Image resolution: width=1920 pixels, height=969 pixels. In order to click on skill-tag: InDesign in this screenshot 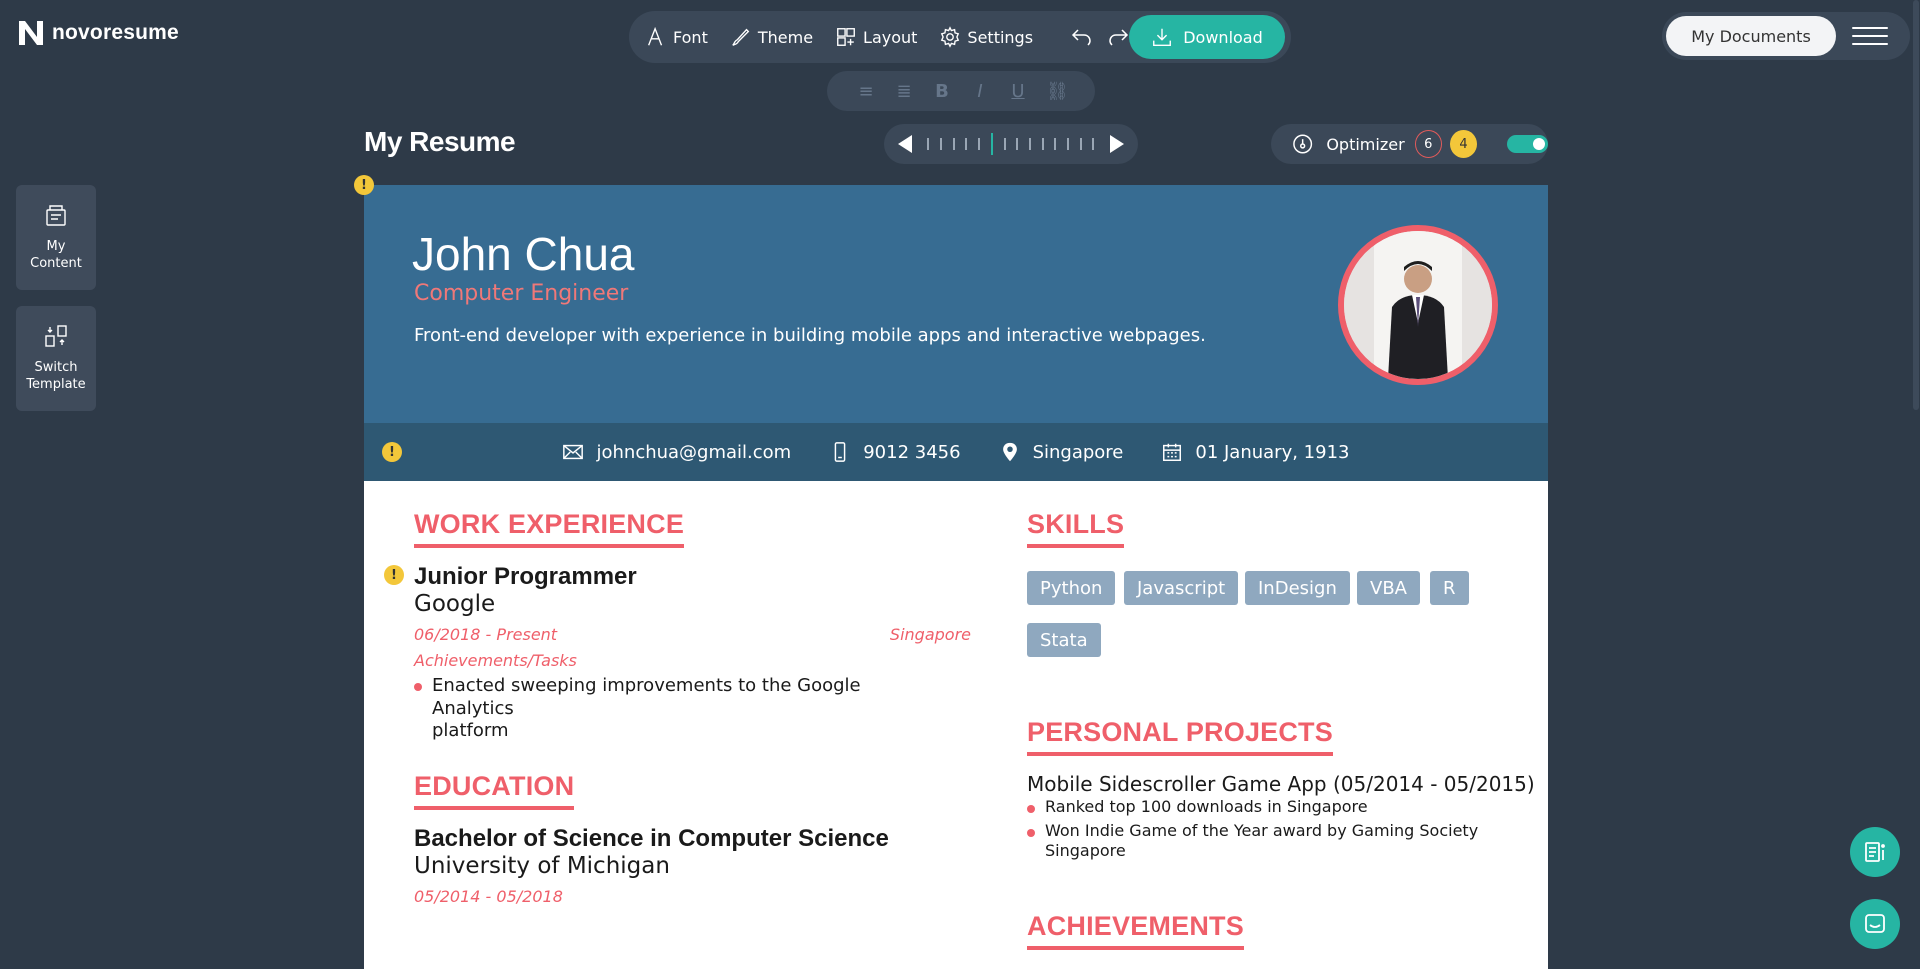, I will do `click(1297, 588)`.